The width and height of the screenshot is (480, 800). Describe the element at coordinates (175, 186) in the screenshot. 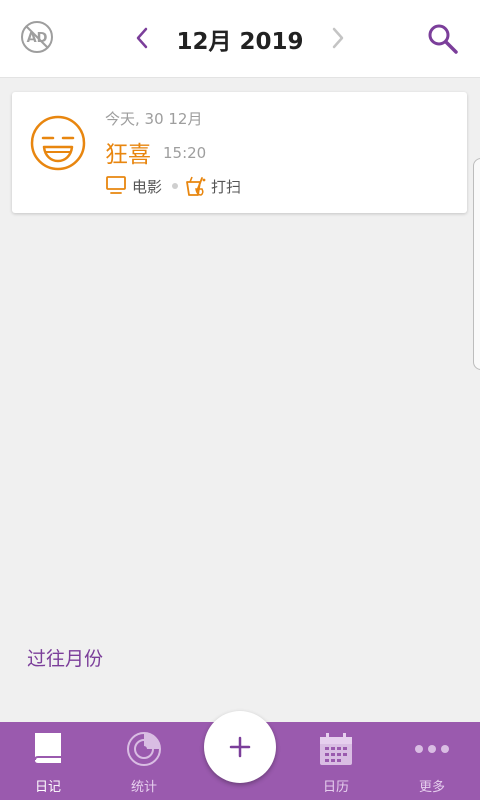

I see `activity-separator-dot` at that location.